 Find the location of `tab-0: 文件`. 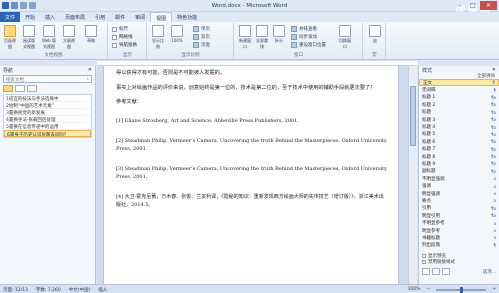

tab-0: 文件 is located at coordinates (10, 17).